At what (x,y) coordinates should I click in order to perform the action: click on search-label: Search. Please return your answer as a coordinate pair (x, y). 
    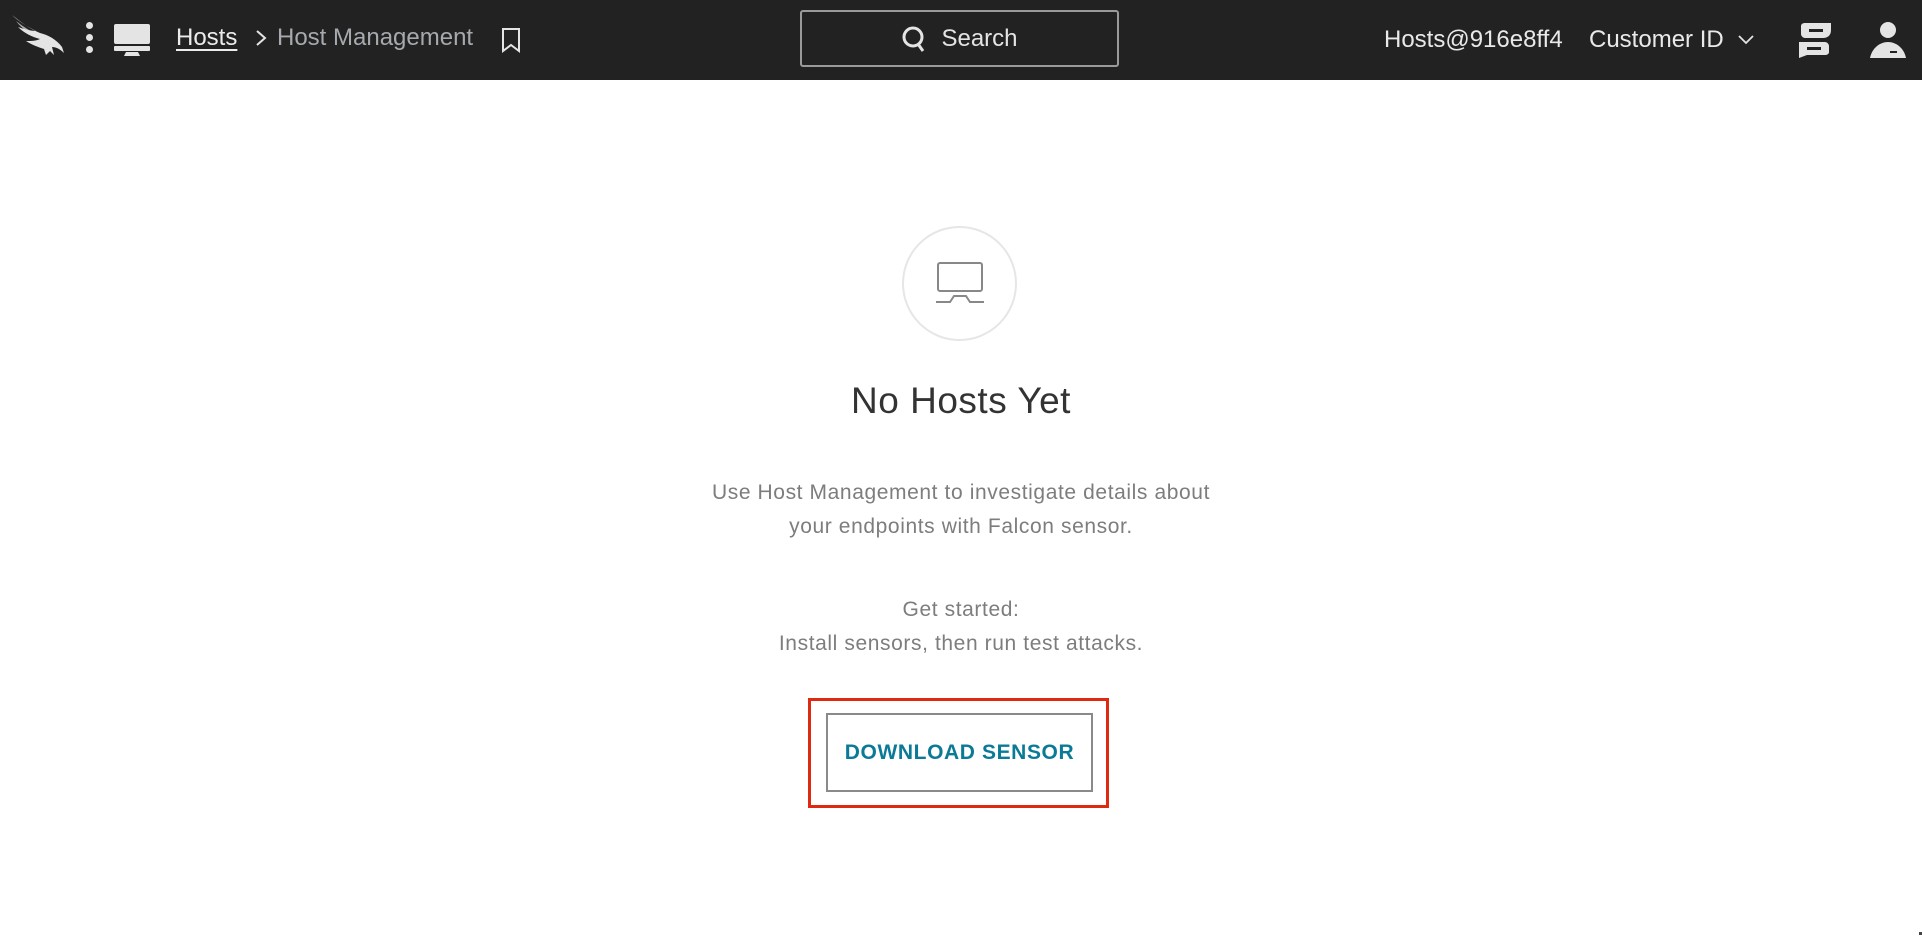
    Looking at the image, I should click on (979, 38).